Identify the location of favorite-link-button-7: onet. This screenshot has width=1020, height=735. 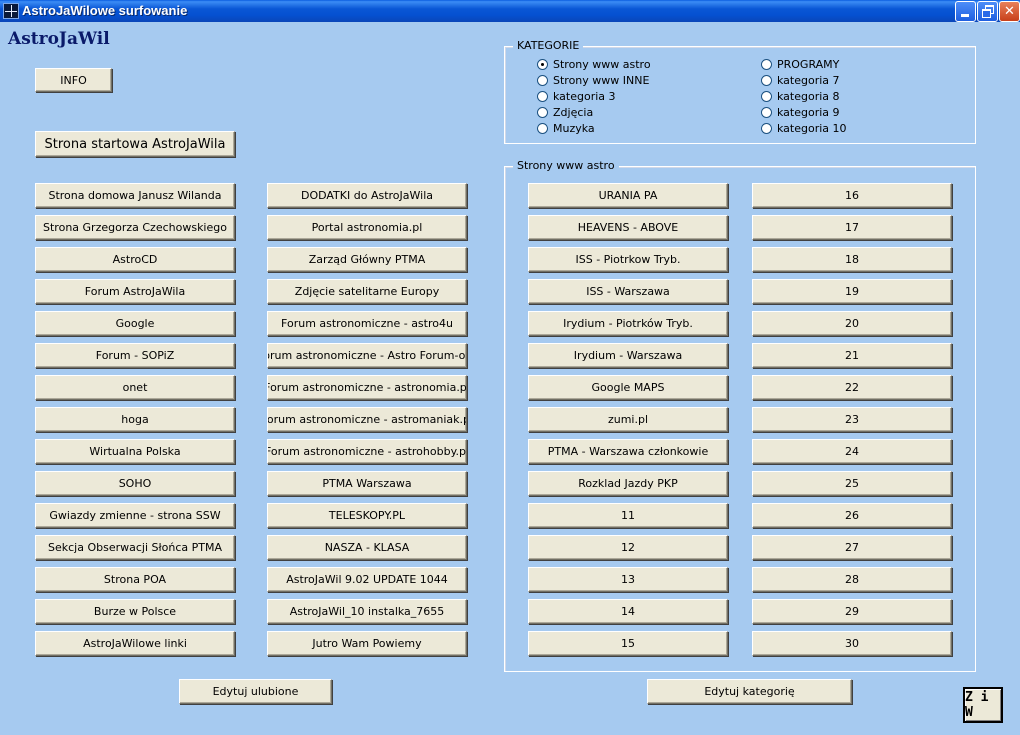
(135, 387).